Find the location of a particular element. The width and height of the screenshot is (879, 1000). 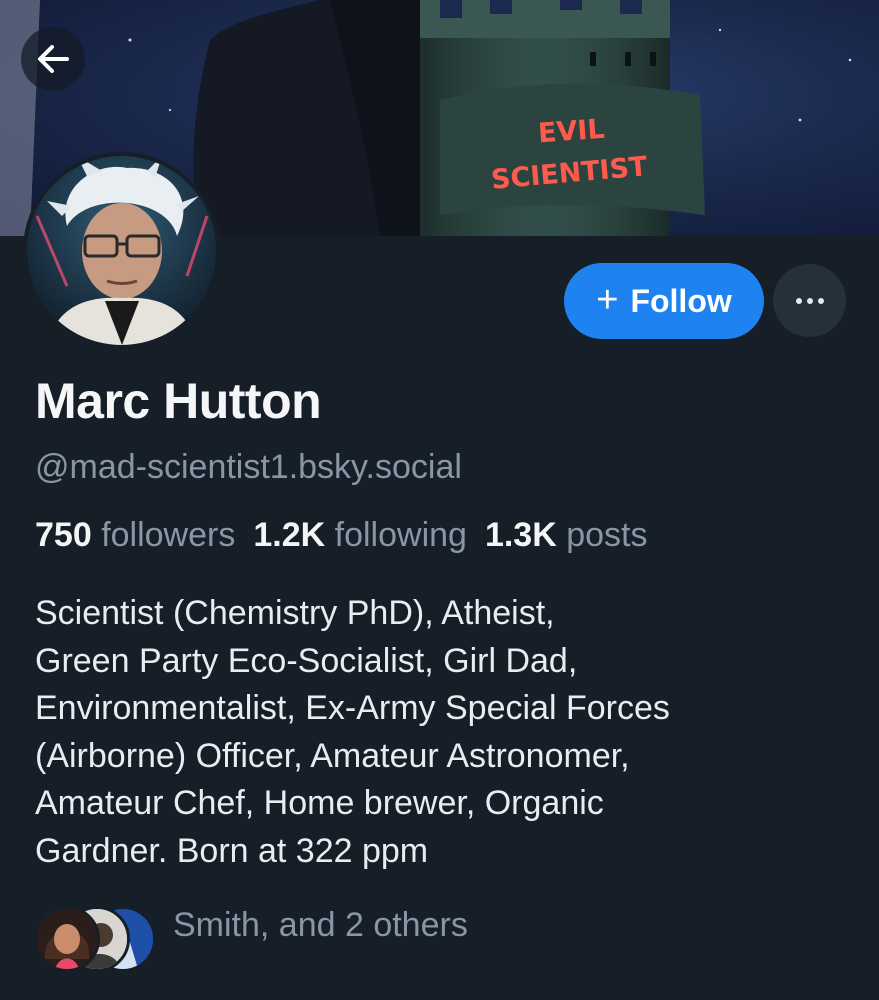

bio-line: (Airborne) Officer, Amateur Astronomer, is located at coordinates (332, 755).